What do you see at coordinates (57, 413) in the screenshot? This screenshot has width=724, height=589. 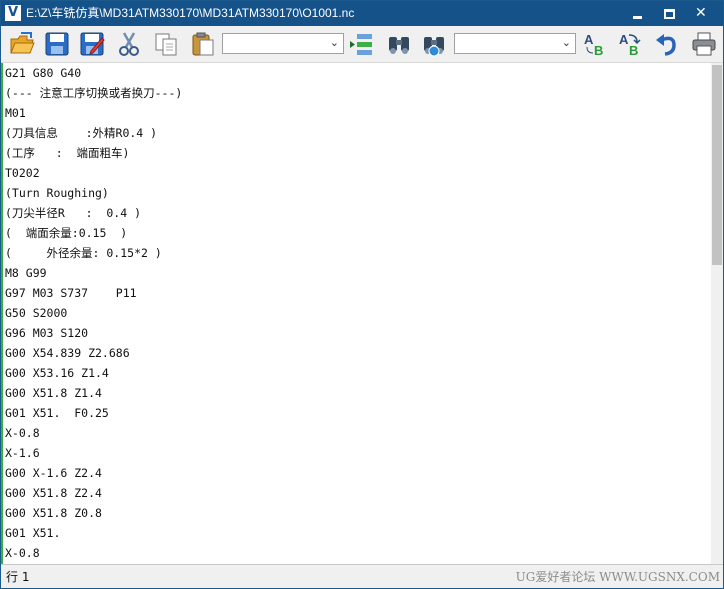 I see `code-line: G01 X51. F0.25` at bounding box center [57, 413].